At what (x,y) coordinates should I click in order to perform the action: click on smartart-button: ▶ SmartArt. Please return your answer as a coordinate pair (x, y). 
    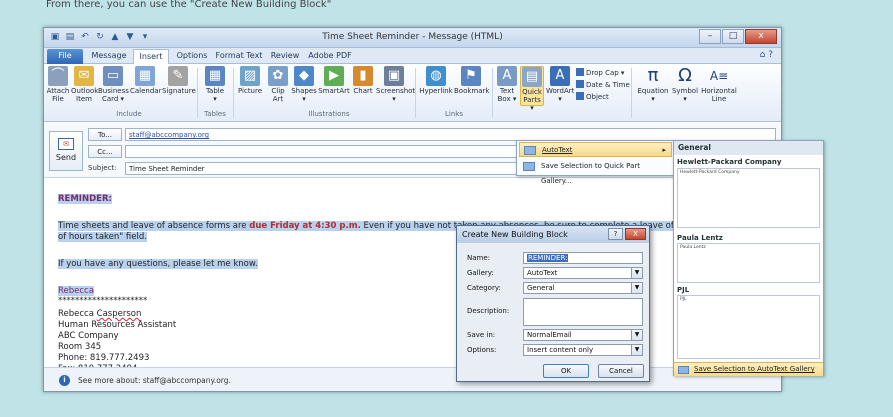
    Looking at the image, I should click on (334, 86).